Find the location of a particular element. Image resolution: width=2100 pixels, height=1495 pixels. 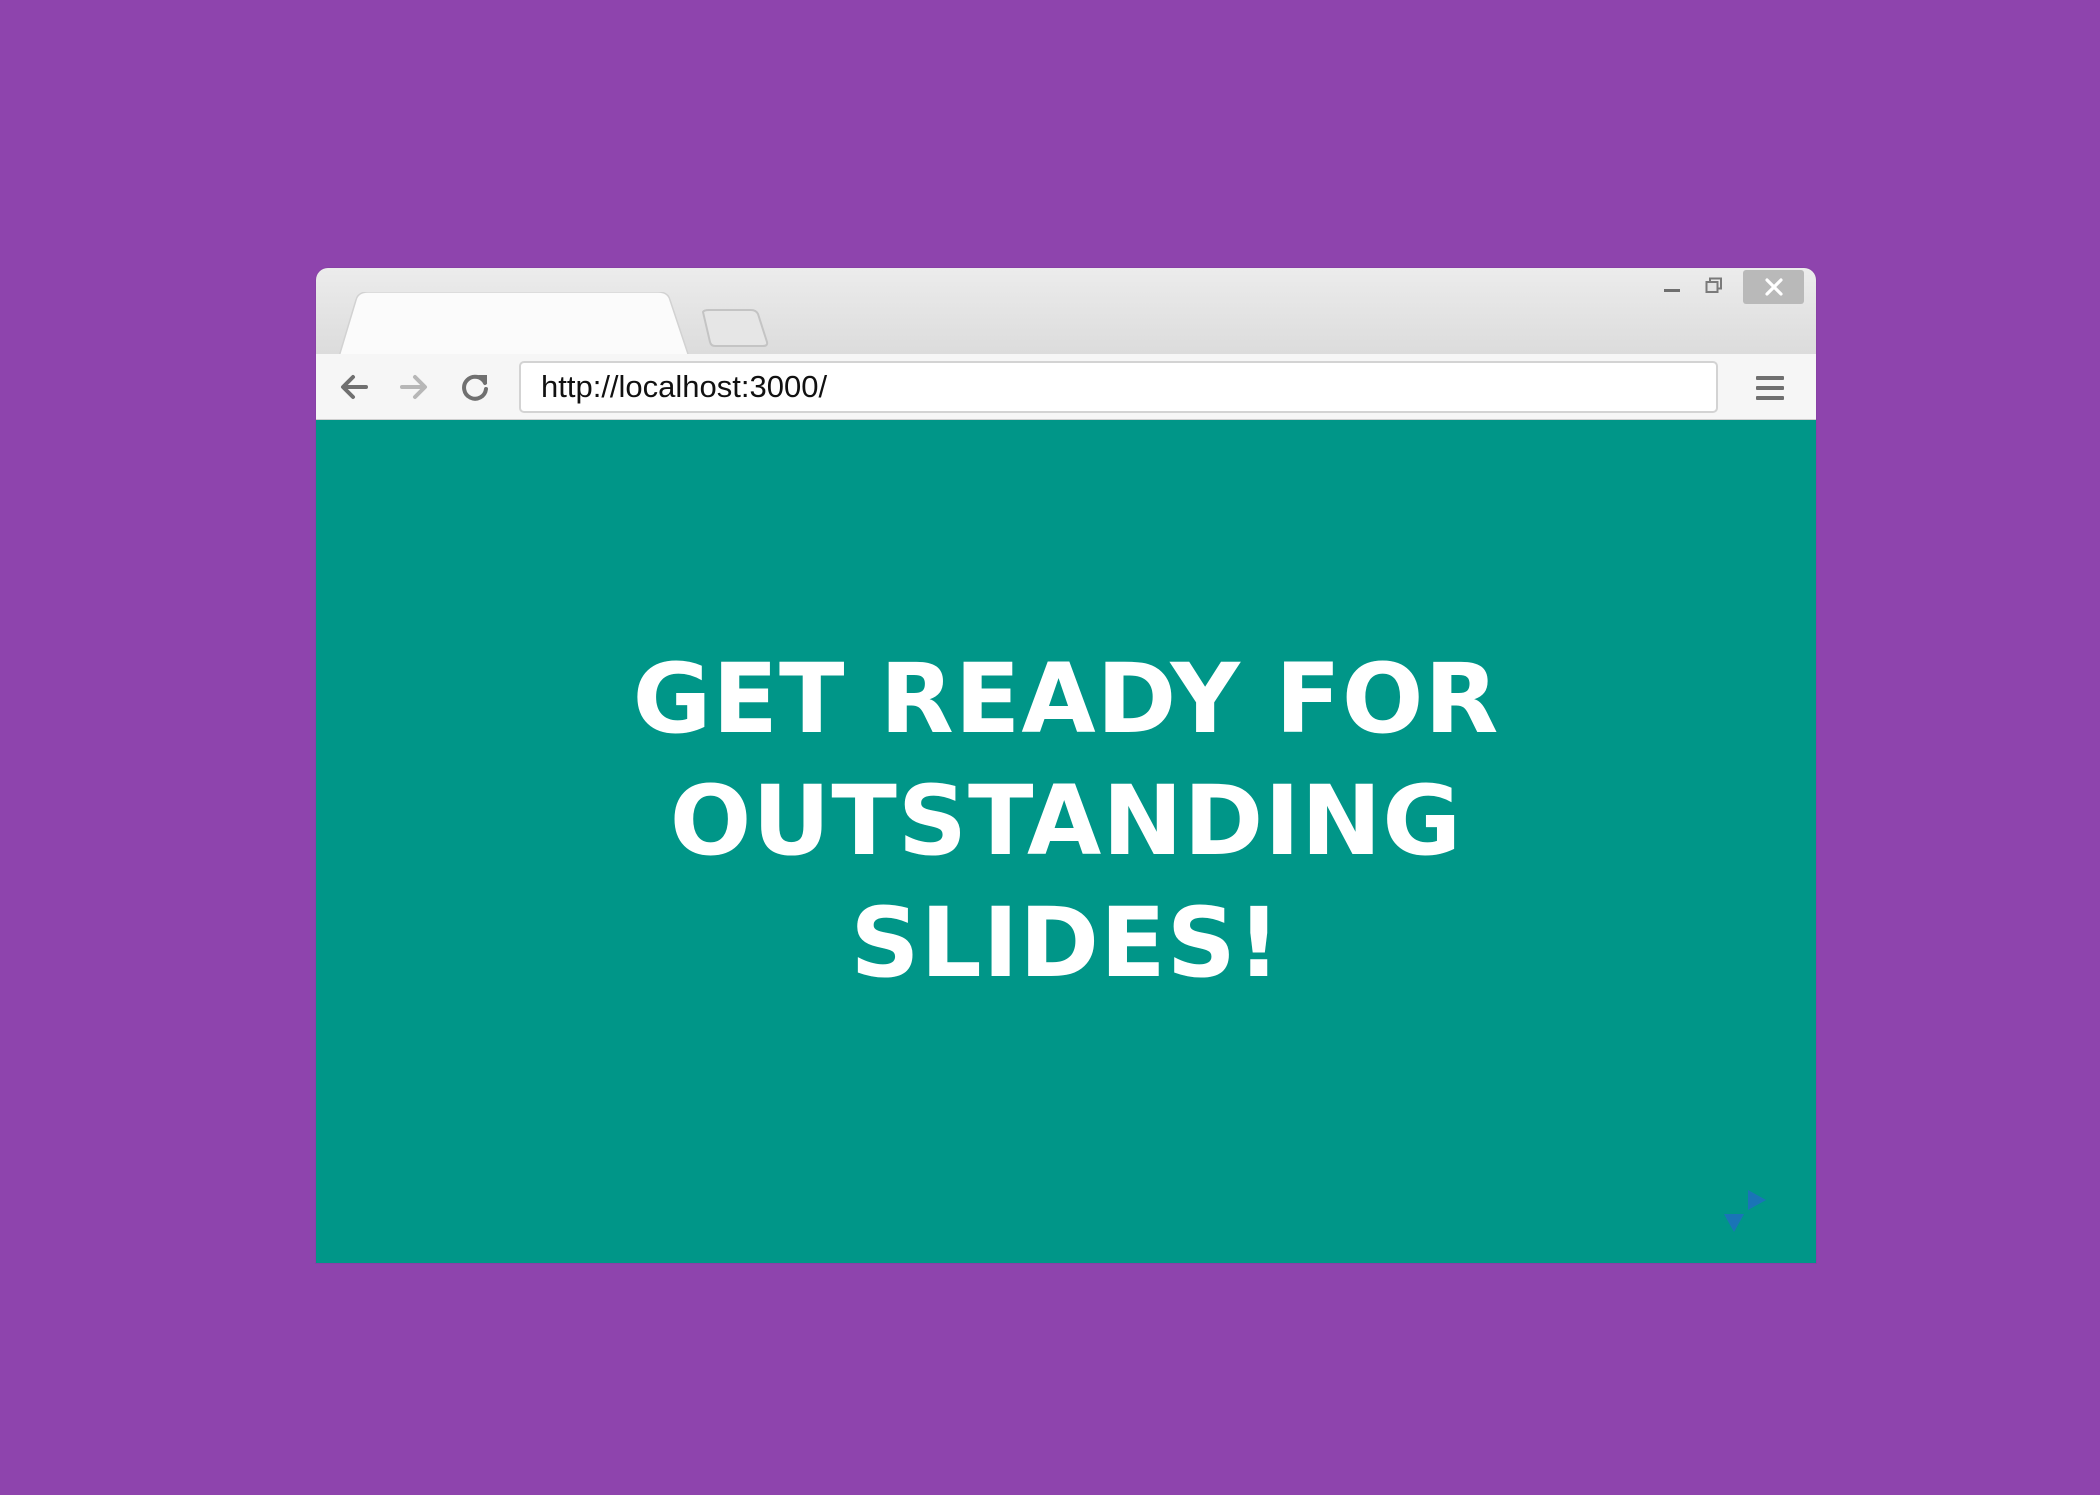

address-bar is located at coordinates (1118, 387).